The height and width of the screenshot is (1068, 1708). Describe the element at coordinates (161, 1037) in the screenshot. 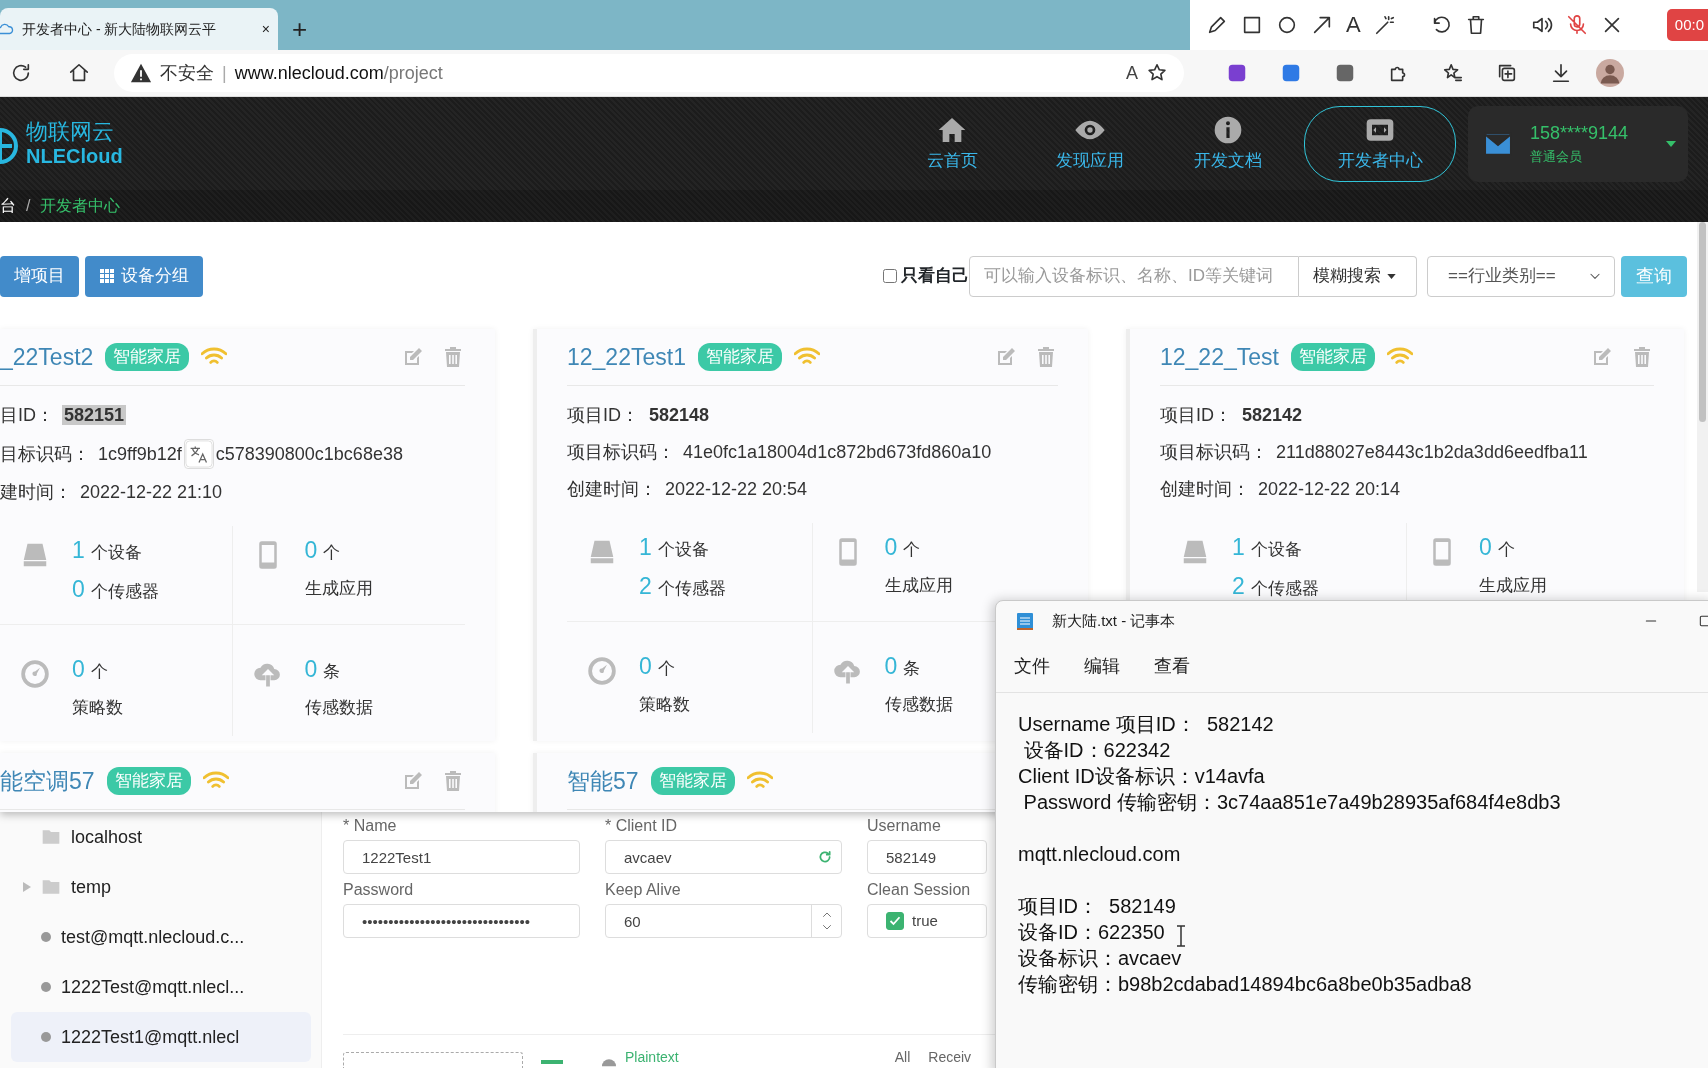

I see `sidebar-item: 1222Test1@mqtt.nlecl` at that location.